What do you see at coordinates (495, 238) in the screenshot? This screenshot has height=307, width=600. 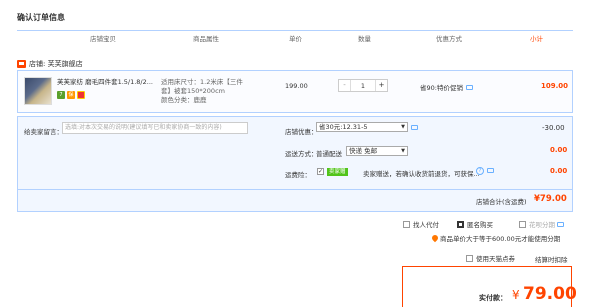 I see `installment-note: 商品单价大于等于600.00元才能使用分期` at bounding box center [495, 238].